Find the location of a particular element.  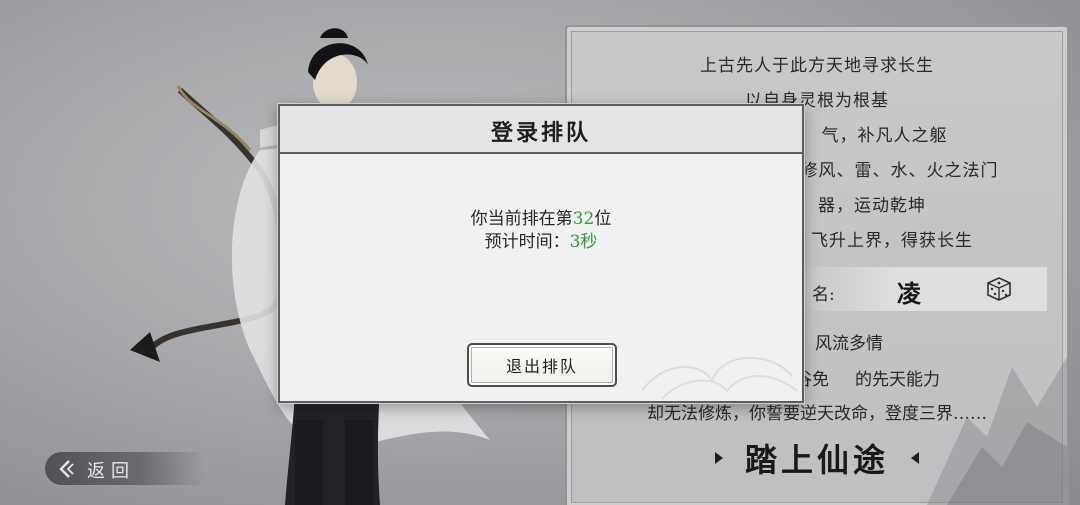

dialog-header: 登录排队 is located at coordinates (541, 130).